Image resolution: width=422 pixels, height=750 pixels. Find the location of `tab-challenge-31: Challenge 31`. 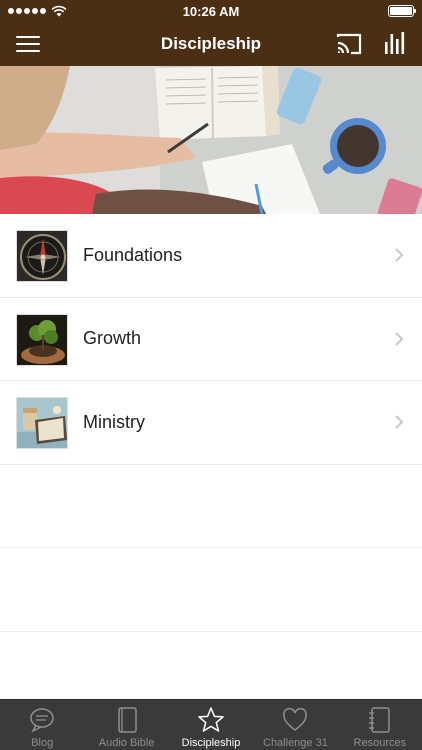

tab-challenge-31: Challenge 31 is located at coordinates (295, 725).